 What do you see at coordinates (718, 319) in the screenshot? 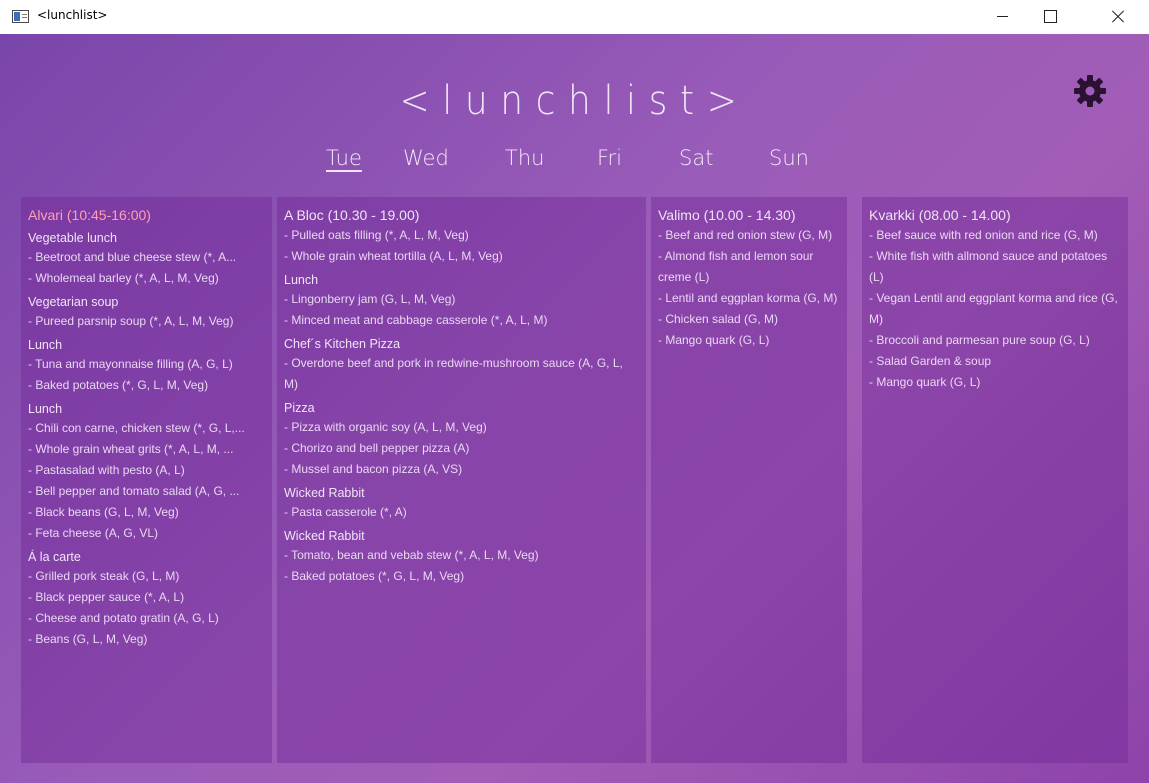
I see `dish-item: - Chicken salad (G, M)` at bounding box center [718, 319].